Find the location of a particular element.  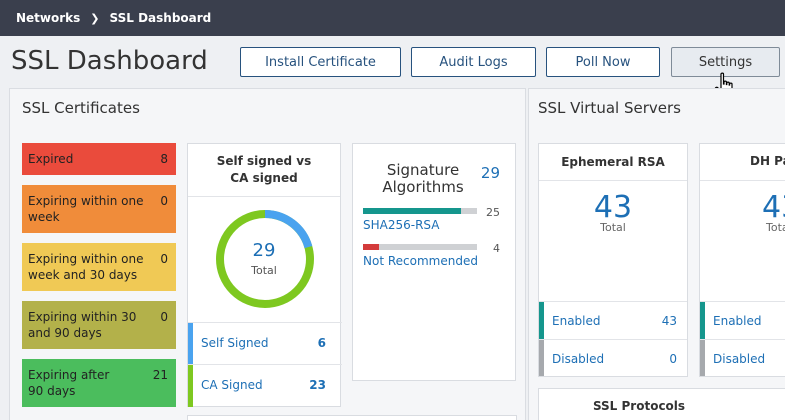

sha256-bar is located at coordinates (412, 211).